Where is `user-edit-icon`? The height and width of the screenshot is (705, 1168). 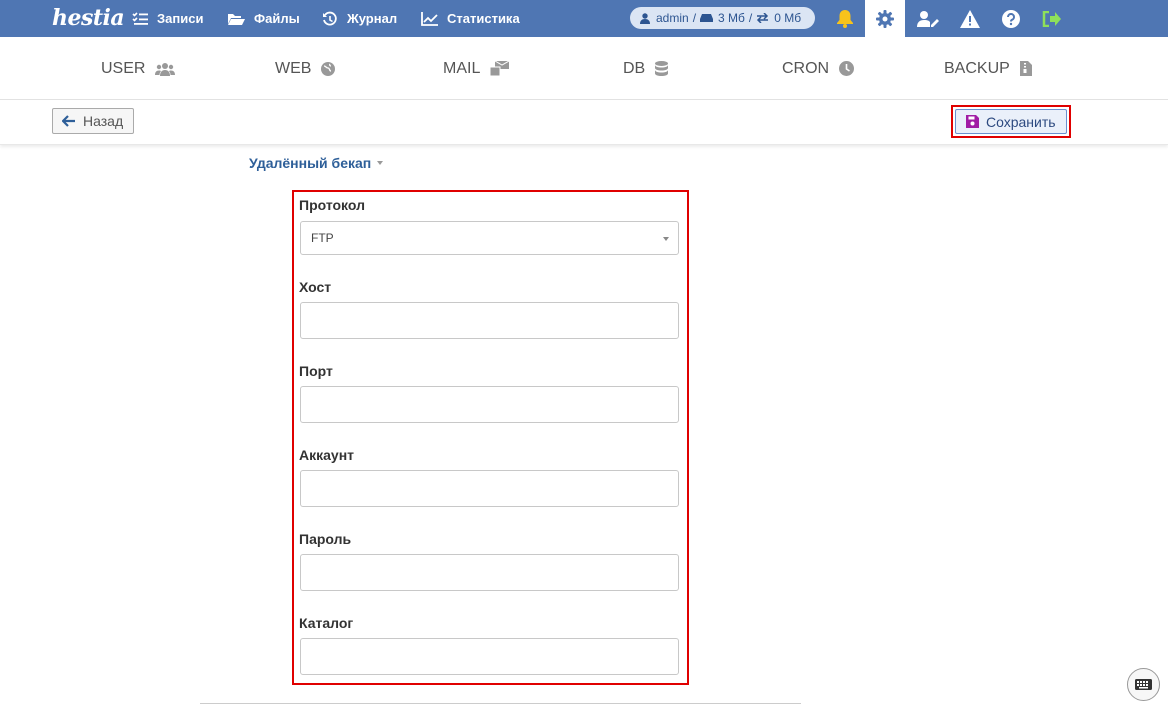 user-edit-icon is located at coordinates (928, 18).